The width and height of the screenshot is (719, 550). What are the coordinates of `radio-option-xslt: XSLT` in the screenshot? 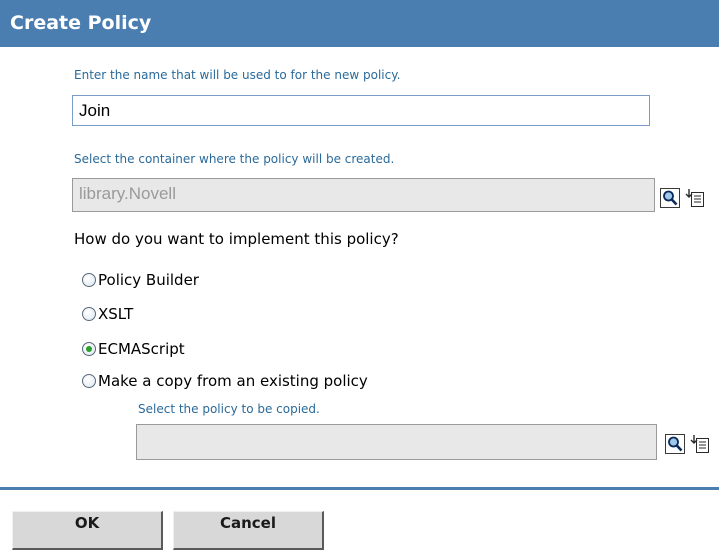 It's located at (107, 314).